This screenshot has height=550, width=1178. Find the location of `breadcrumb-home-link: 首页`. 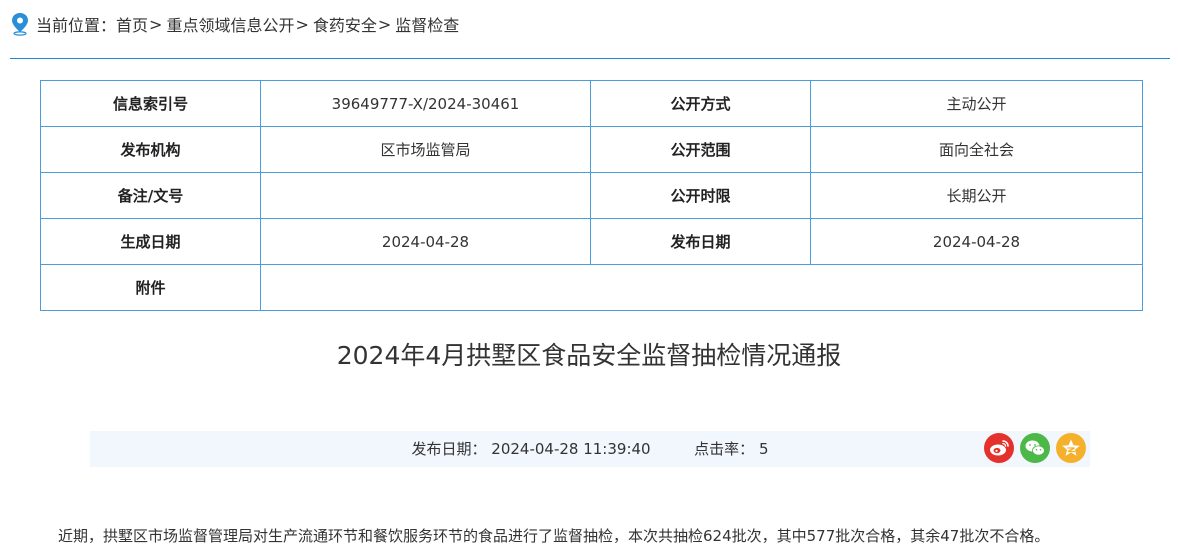

breadcrumb-home-link: 首页 is located at coordinates (132, 24).